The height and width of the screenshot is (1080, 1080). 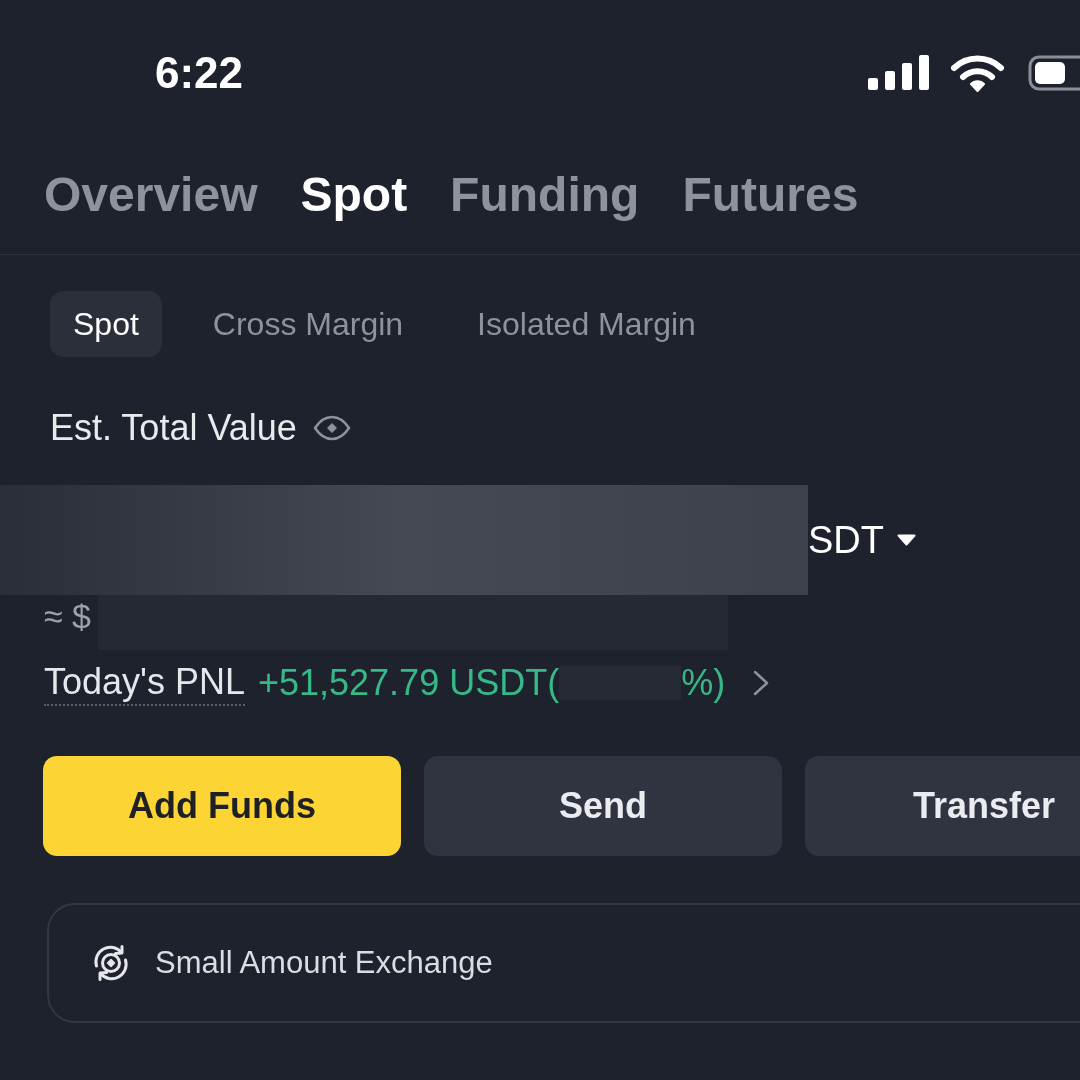 What do you see at coordinates (409, 683) in the screenshot?
I see `pnl-amount: +51,527.79 USDT(` at bounding box center [409, 683].